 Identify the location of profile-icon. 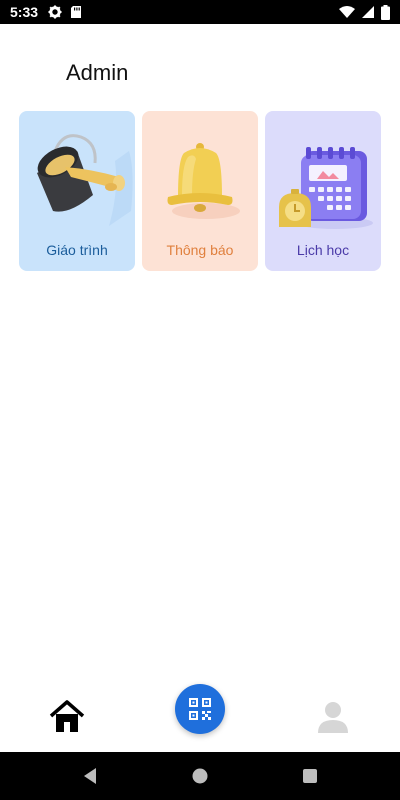
(333, 717).